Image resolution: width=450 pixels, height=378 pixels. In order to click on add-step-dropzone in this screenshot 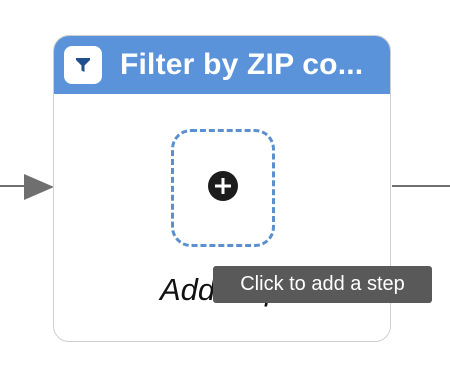, I will do `click(223, 188)`.